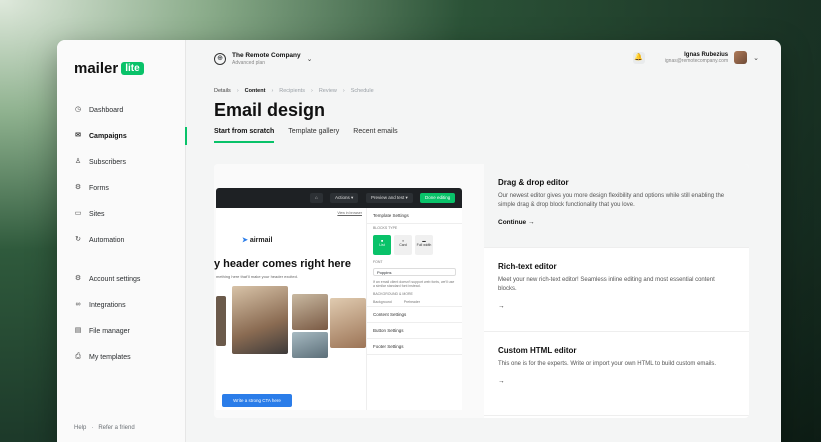  I want to click on font-value: Poppins, so click(384, 272).